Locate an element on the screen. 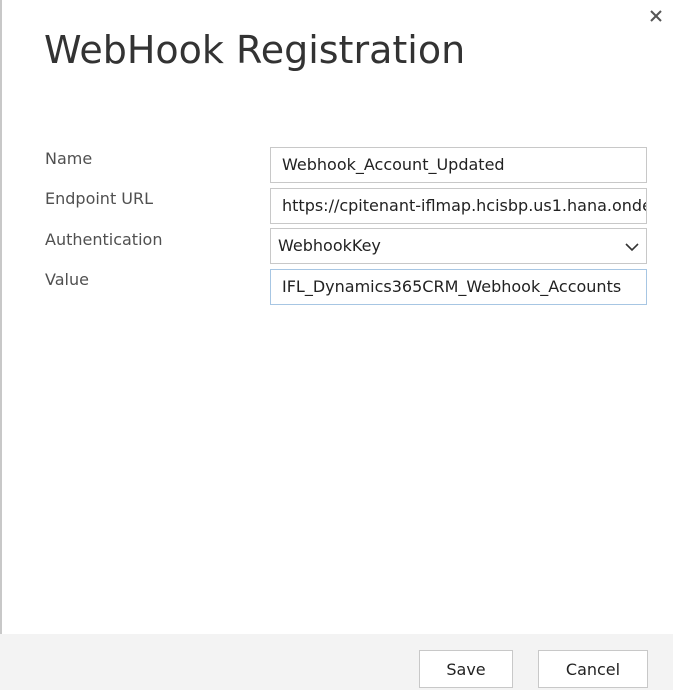 This screenshot has height=690, width=673. authentication-label: Authentication is located at coordinates (104, 239).